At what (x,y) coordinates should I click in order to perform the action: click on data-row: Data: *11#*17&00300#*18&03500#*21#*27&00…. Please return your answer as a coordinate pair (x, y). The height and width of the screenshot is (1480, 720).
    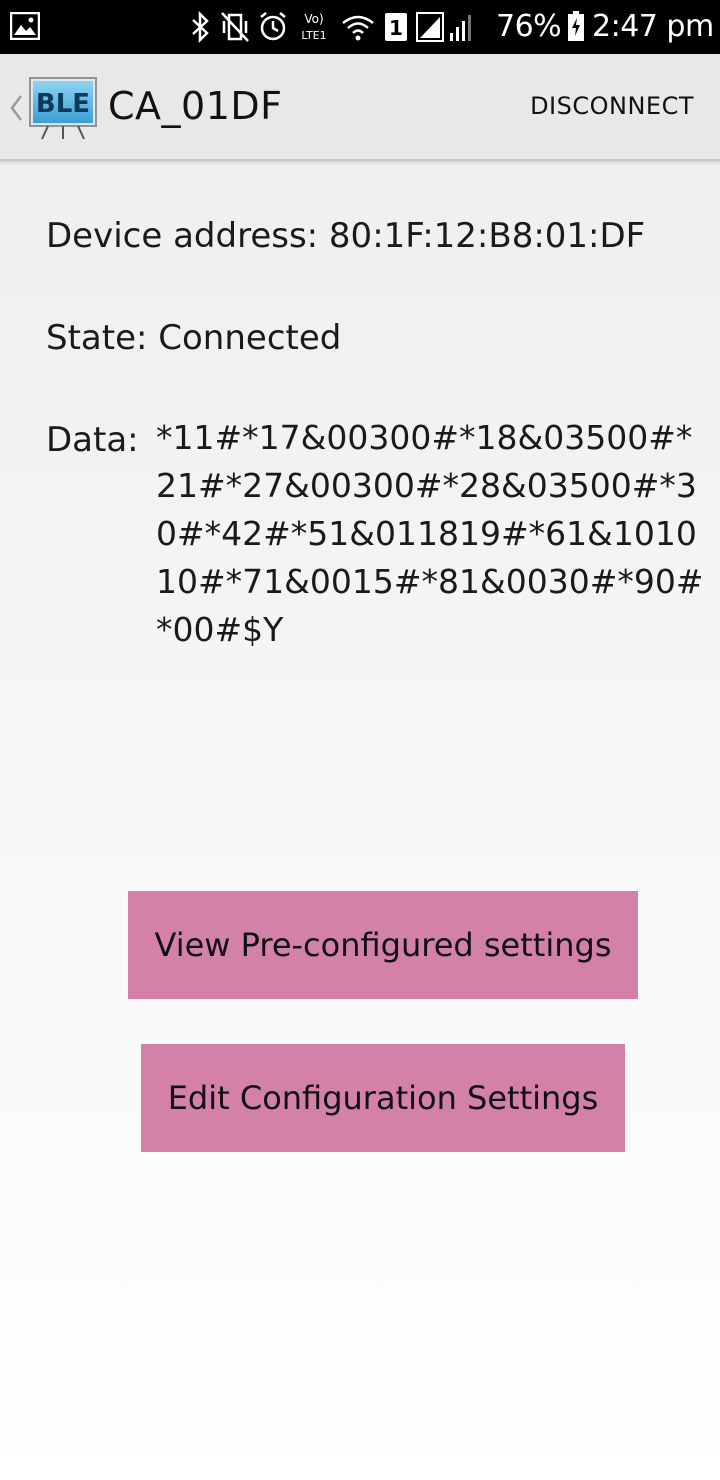
    Looking at the image, I should click on (381, 536).